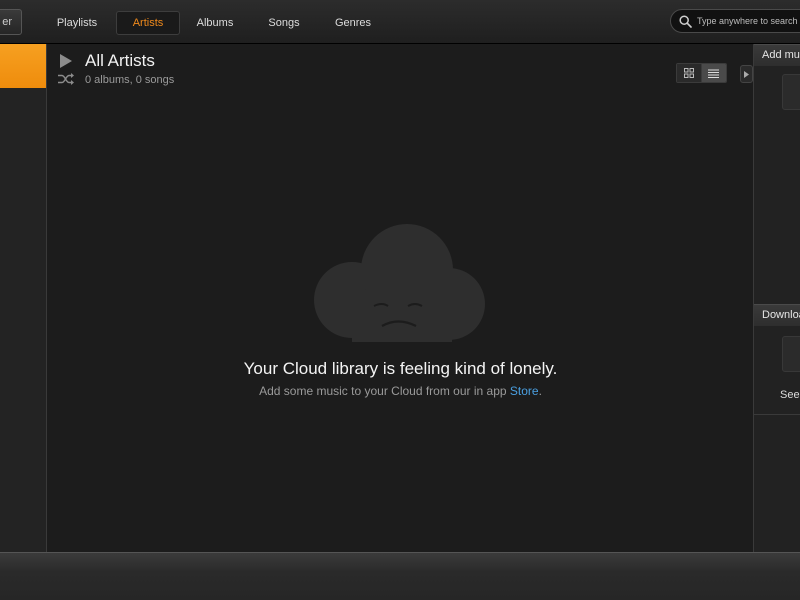 The height and width of the screenshot is (600, 800). I want to click on downloads-box, so click(791, 354).